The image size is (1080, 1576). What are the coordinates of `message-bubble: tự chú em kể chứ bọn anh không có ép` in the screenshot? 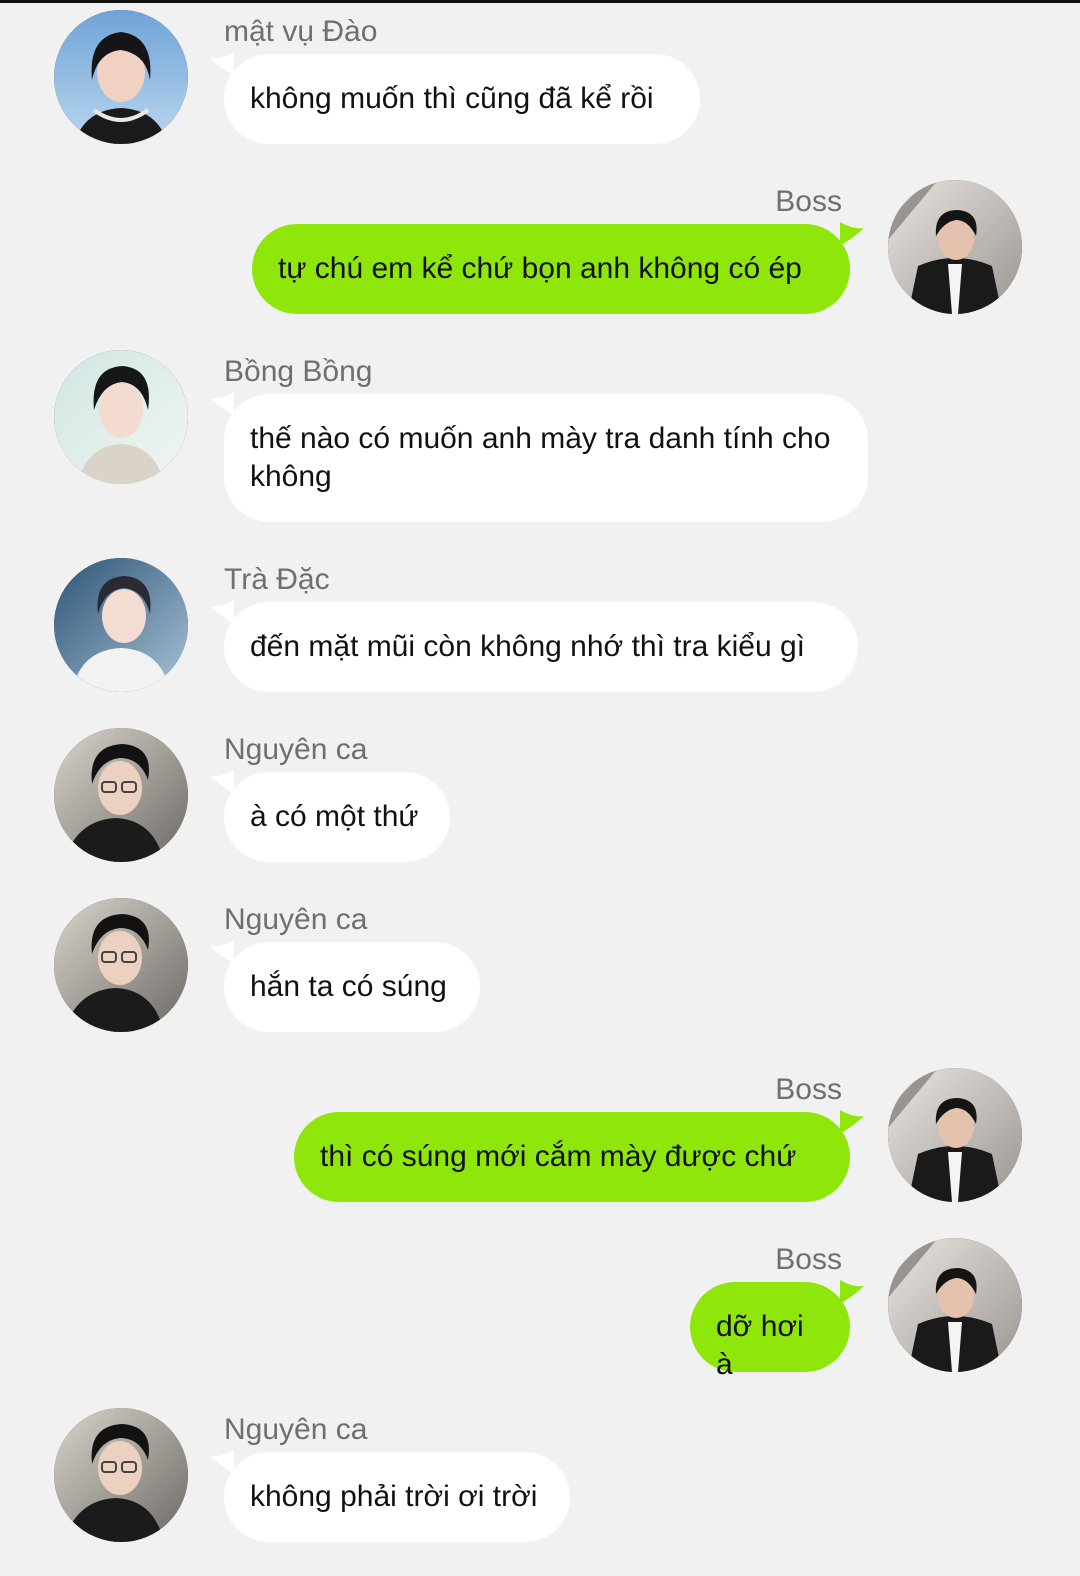 It's located at (551, 269).